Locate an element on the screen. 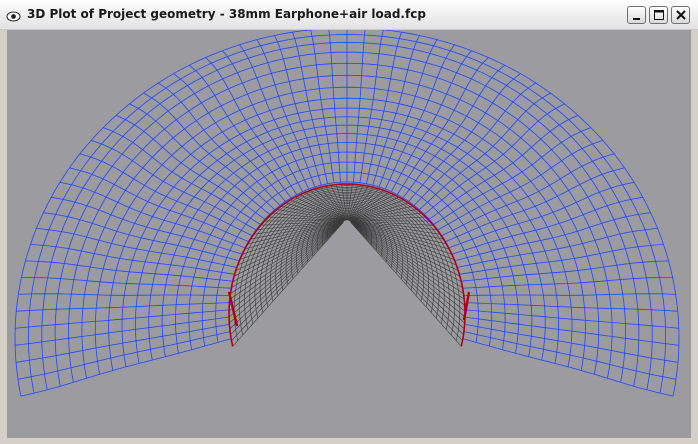 The width and height of the screenshot is (698, 444). window-frame-right is located at coordinates (694, 234).